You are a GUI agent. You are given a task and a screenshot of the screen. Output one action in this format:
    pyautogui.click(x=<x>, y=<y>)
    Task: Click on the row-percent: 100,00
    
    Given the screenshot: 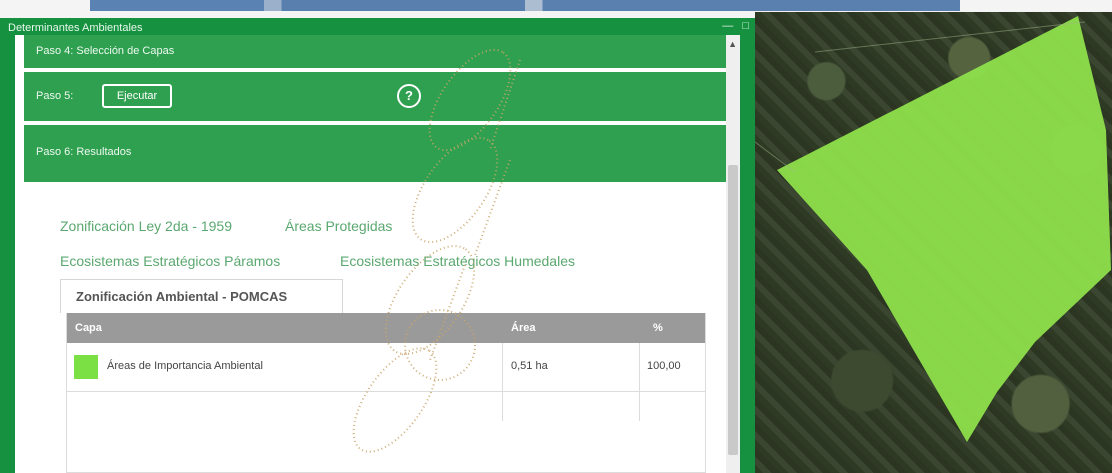 What is the action you would take?
    pyautogui.click(x=664, y=366)
    